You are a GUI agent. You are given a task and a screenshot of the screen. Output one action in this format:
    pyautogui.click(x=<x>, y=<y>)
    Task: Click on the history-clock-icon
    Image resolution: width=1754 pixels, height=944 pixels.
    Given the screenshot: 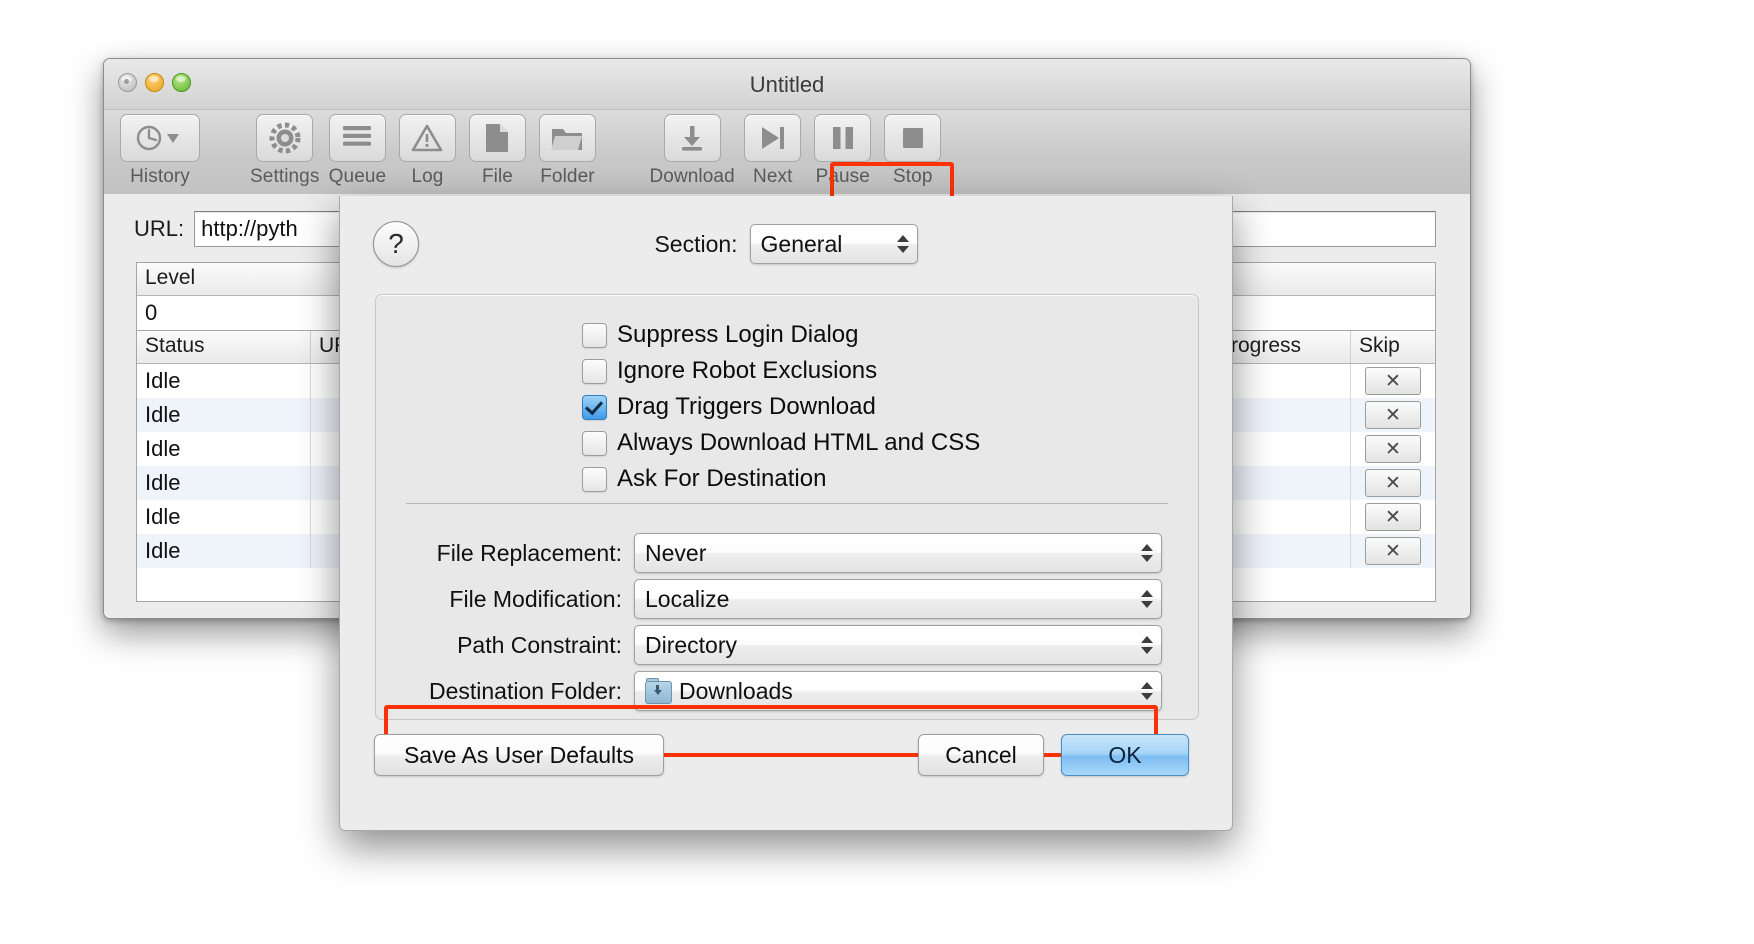 What is the action you would take?
    pyautogui.click(x=160, y=138)
    